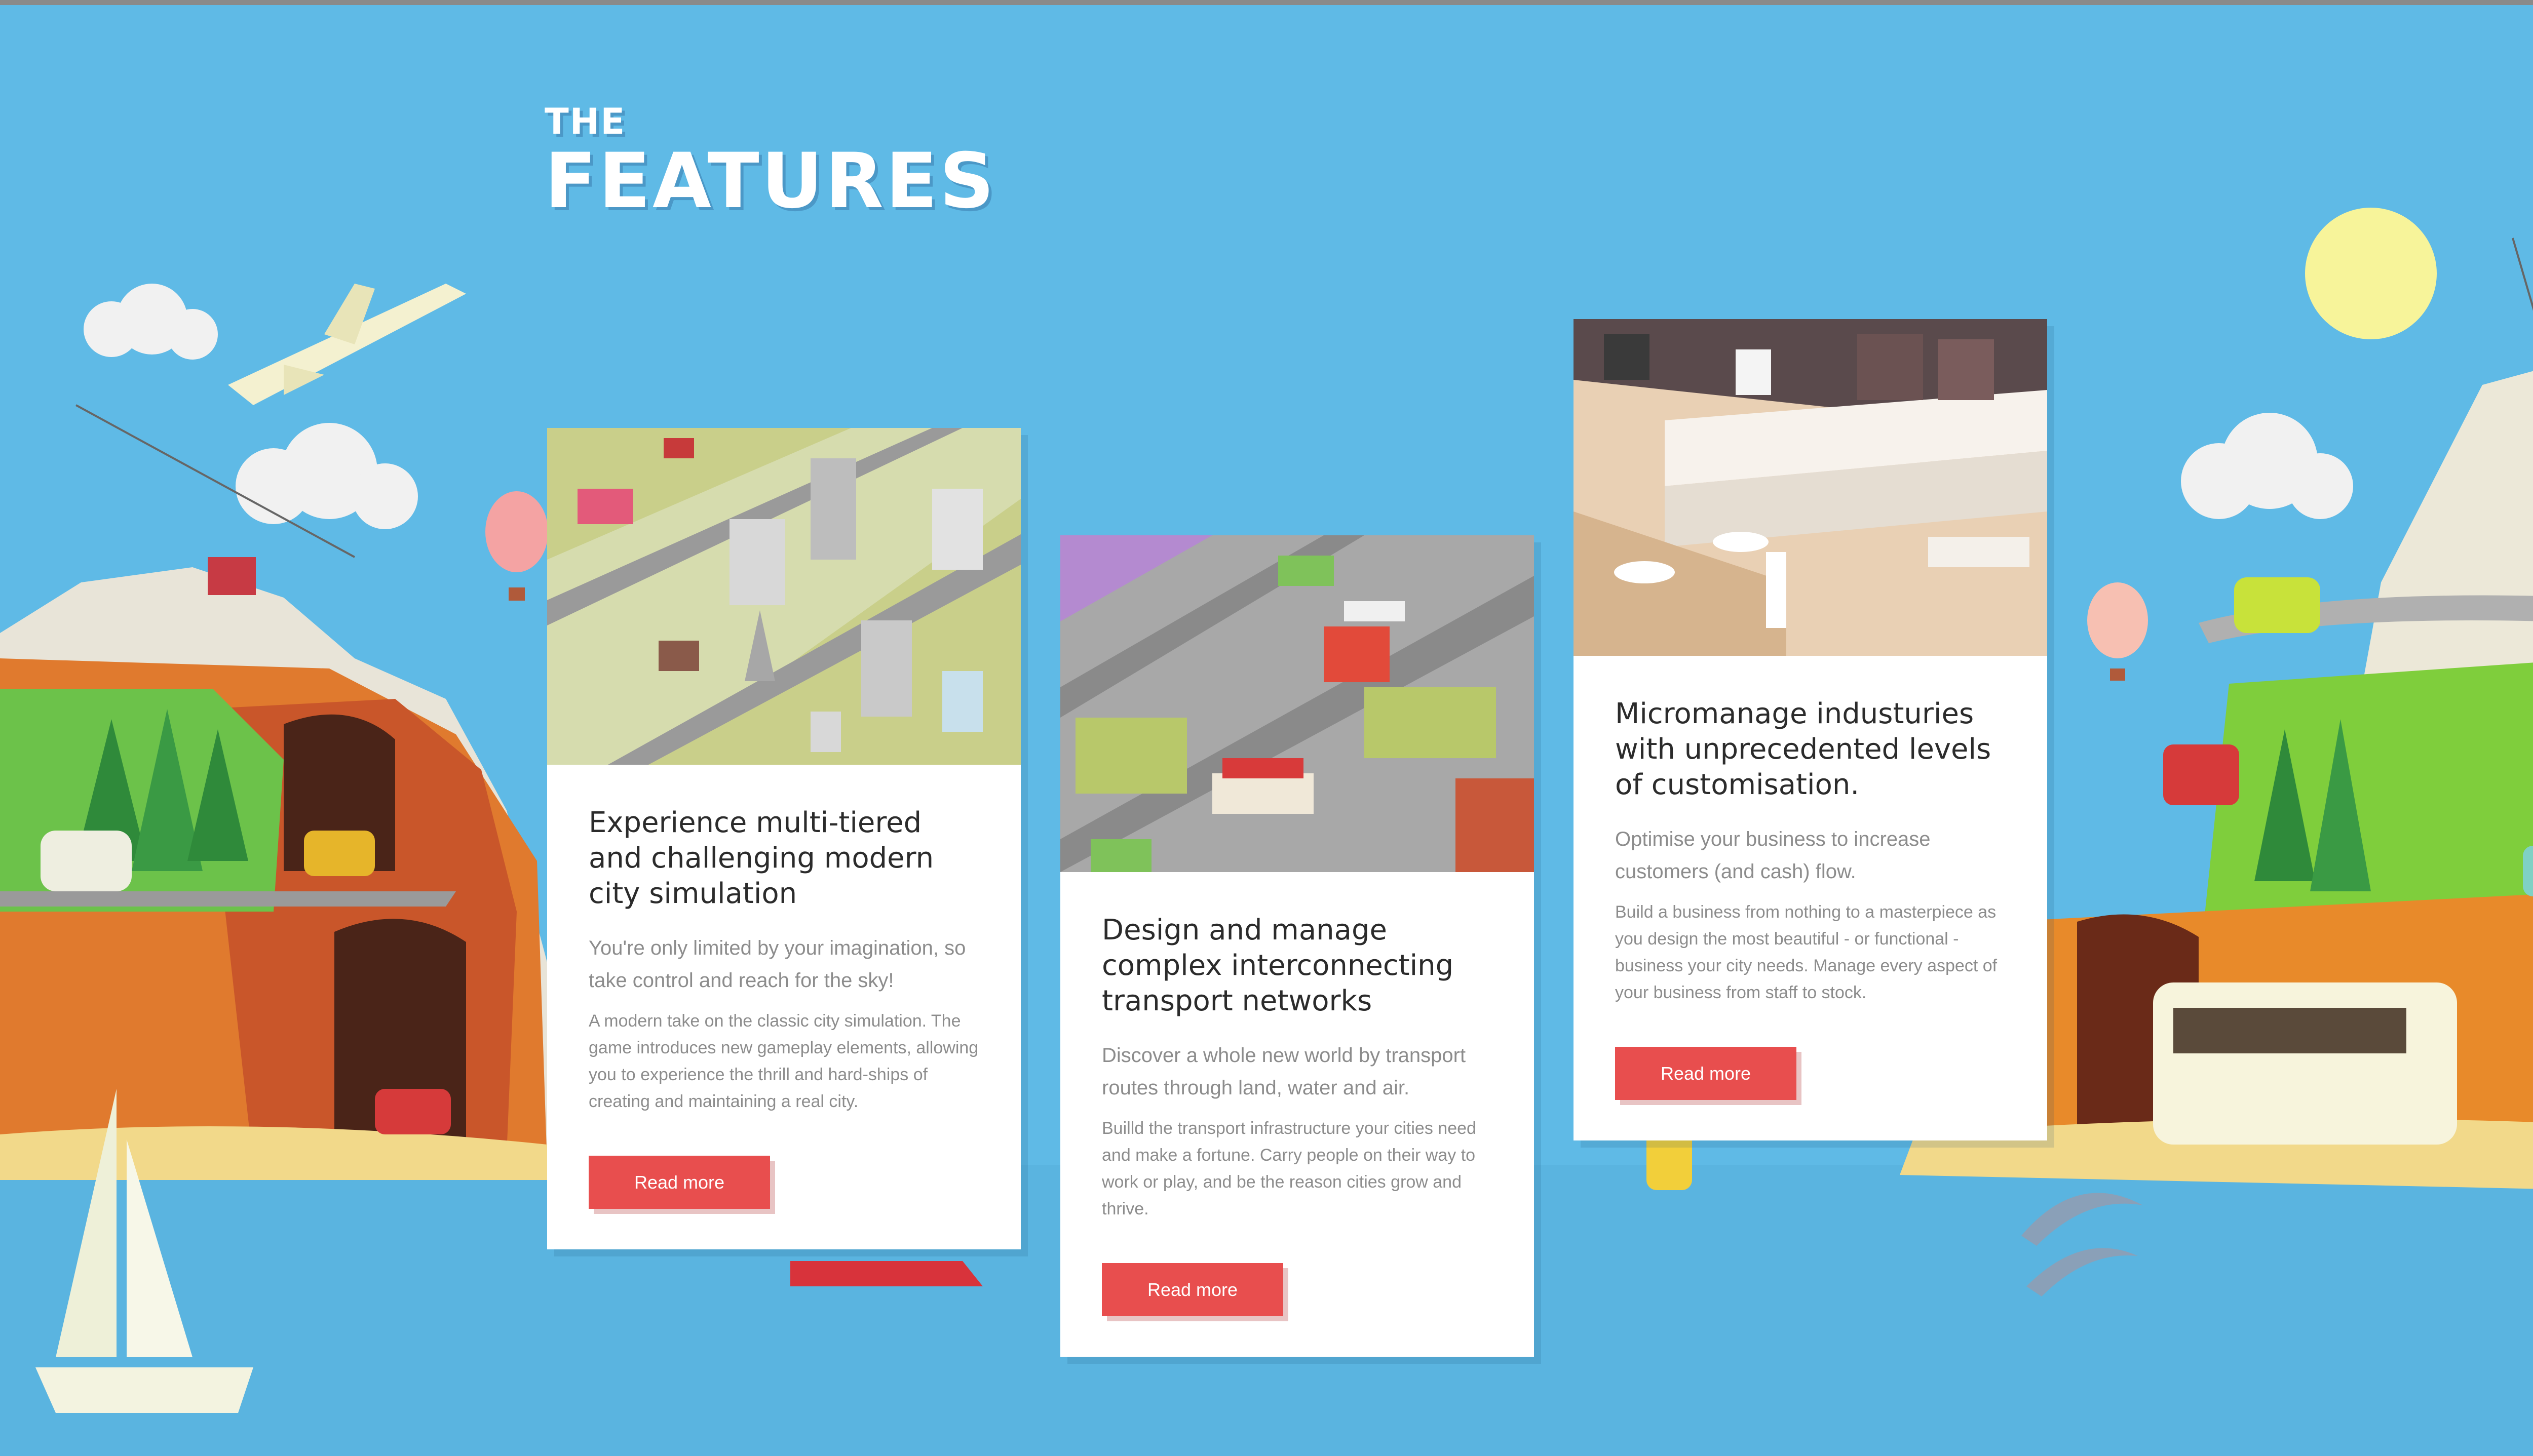 The width and height of the screenshot is (2533, 1456). Describe the element at coordinates (784, 596) in the screenshot. I see `city-illustration` at that location.